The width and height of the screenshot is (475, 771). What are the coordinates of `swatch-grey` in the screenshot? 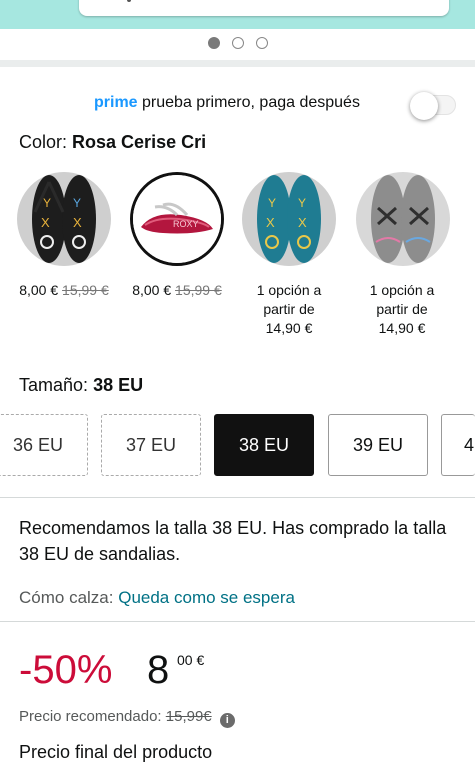 It's located at (403, 219).